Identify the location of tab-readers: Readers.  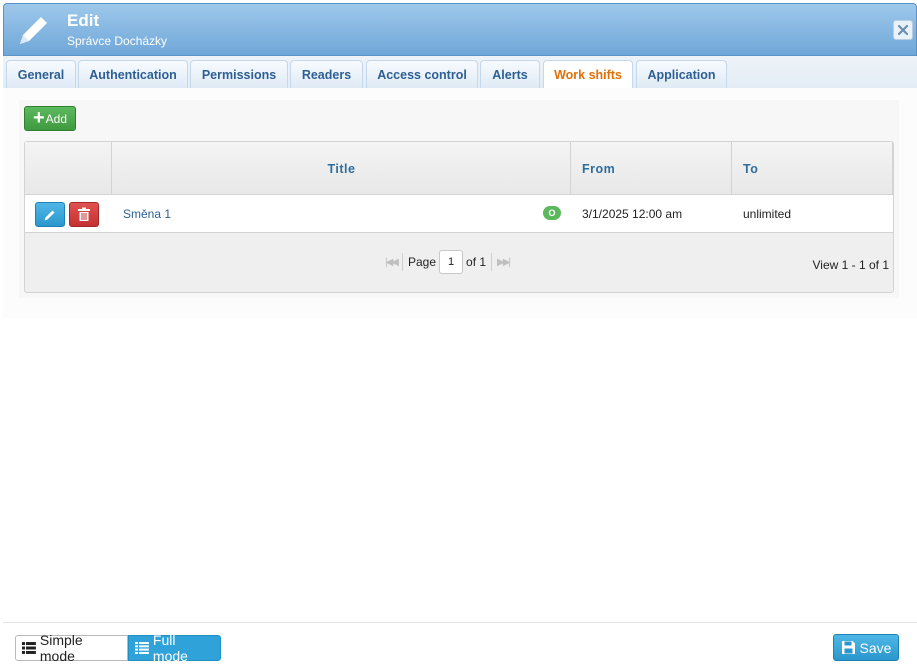
(326, 74).